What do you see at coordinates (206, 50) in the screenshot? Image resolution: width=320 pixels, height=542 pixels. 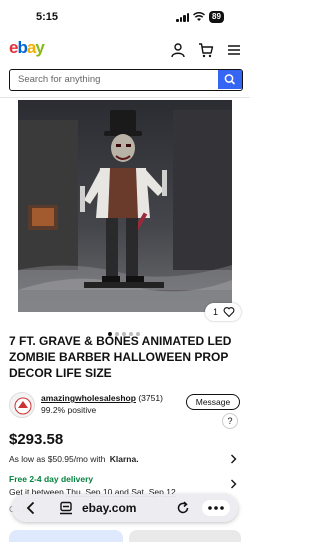 I see `cart-icon` at bounding box center [206, 50].